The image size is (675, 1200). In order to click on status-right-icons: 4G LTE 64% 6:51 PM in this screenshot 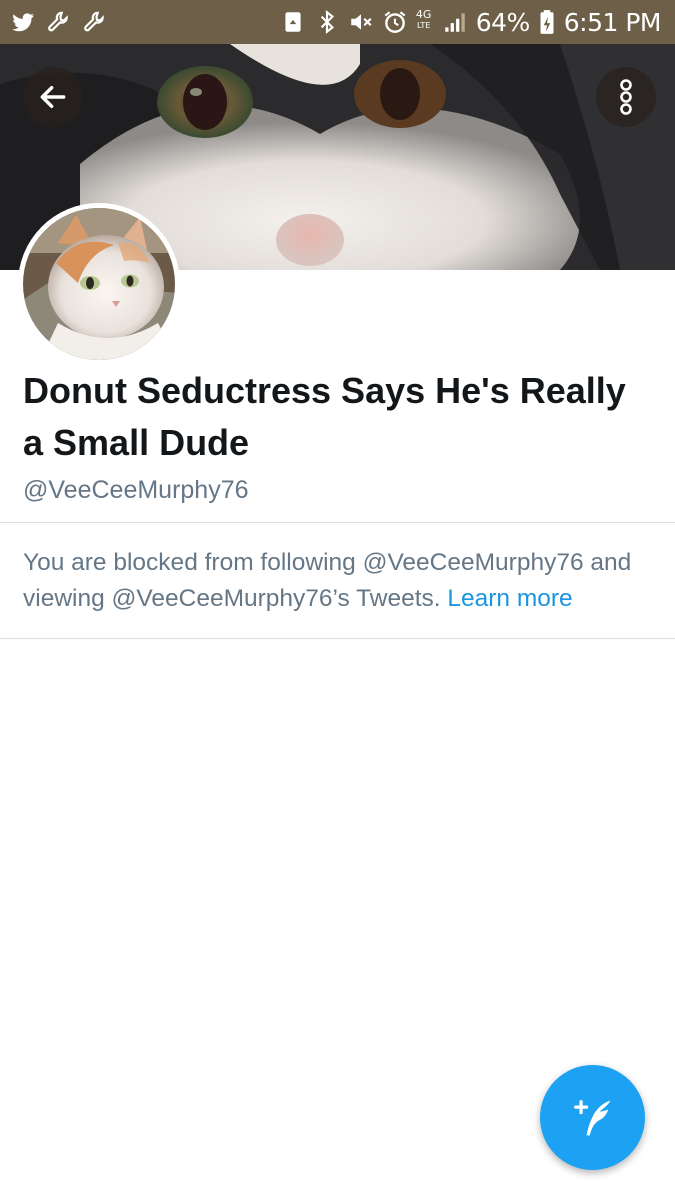, I will do `click(471, 22)`.